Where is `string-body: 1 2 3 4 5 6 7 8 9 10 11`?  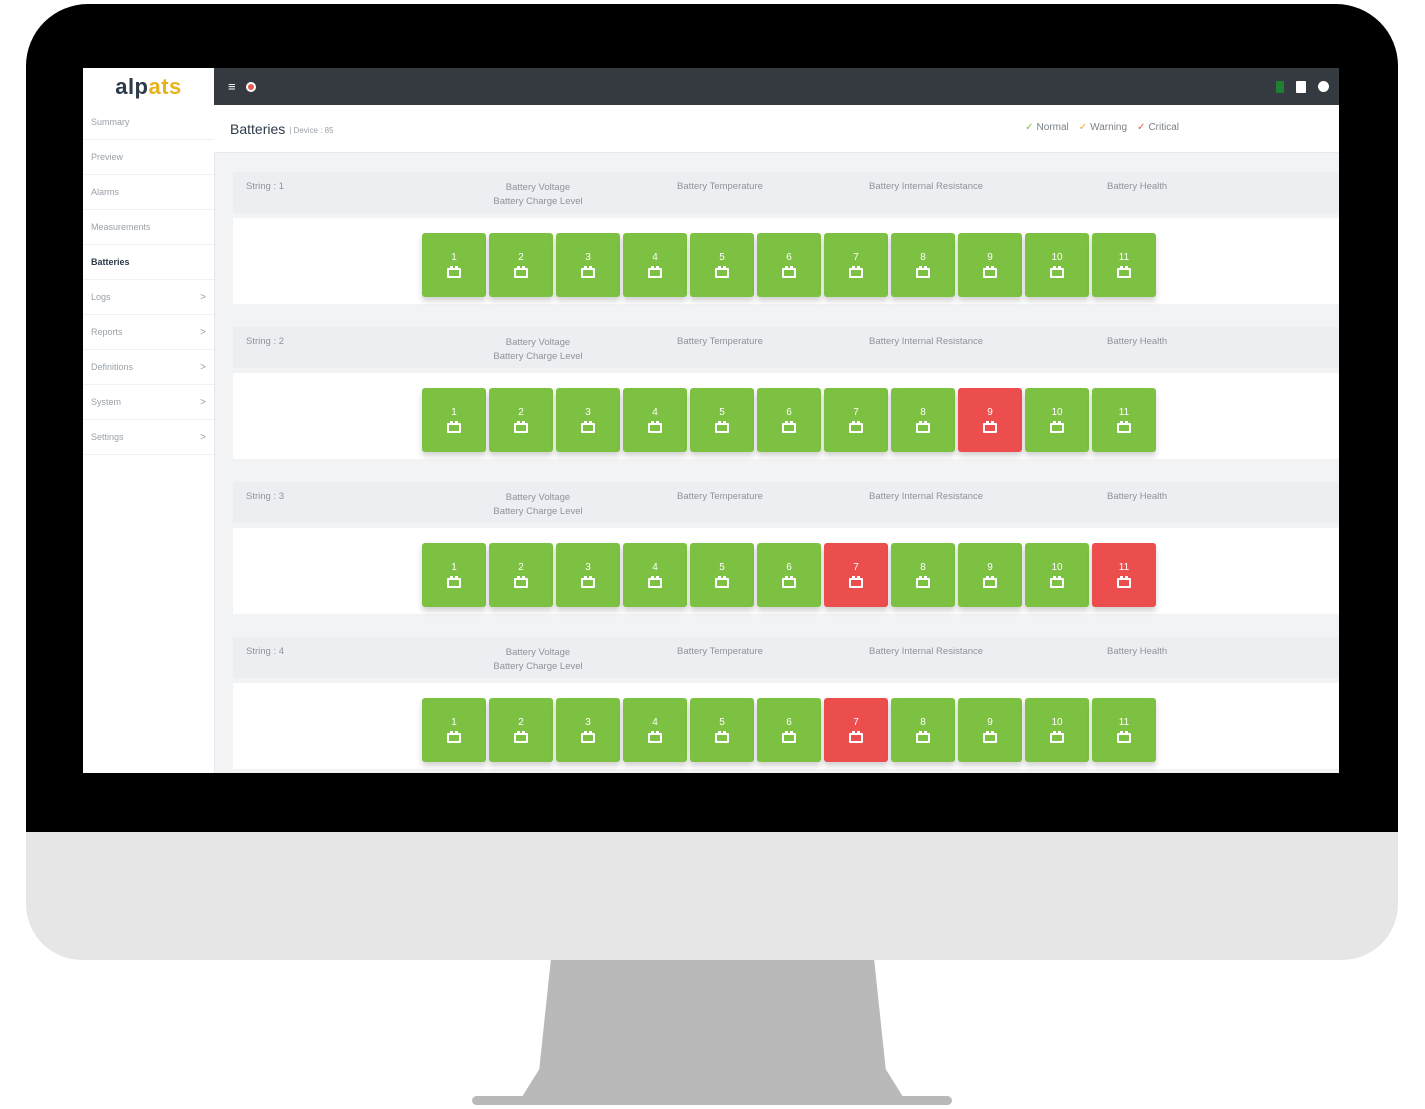 string-body: 1 2 3 4 5 6 7 8 9 10 11 is located at coordinates (786, 571).